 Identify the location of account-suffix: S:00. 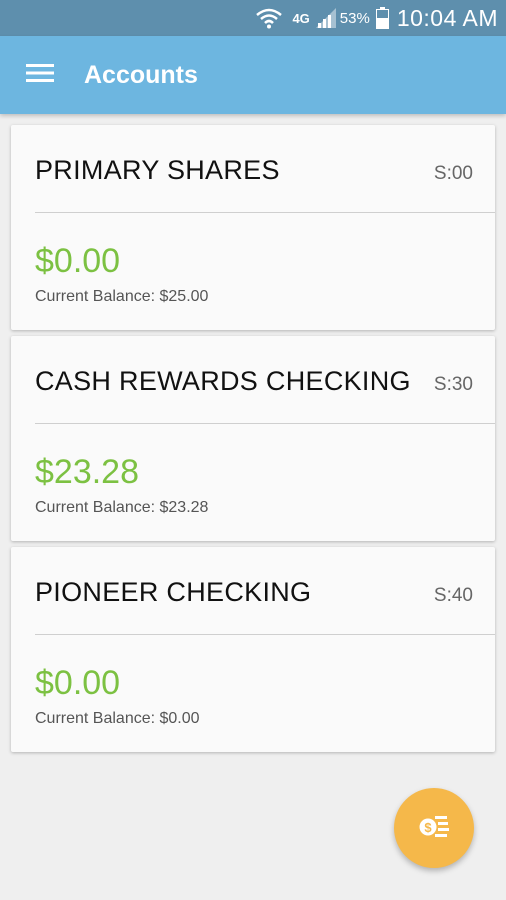
(453, 173).